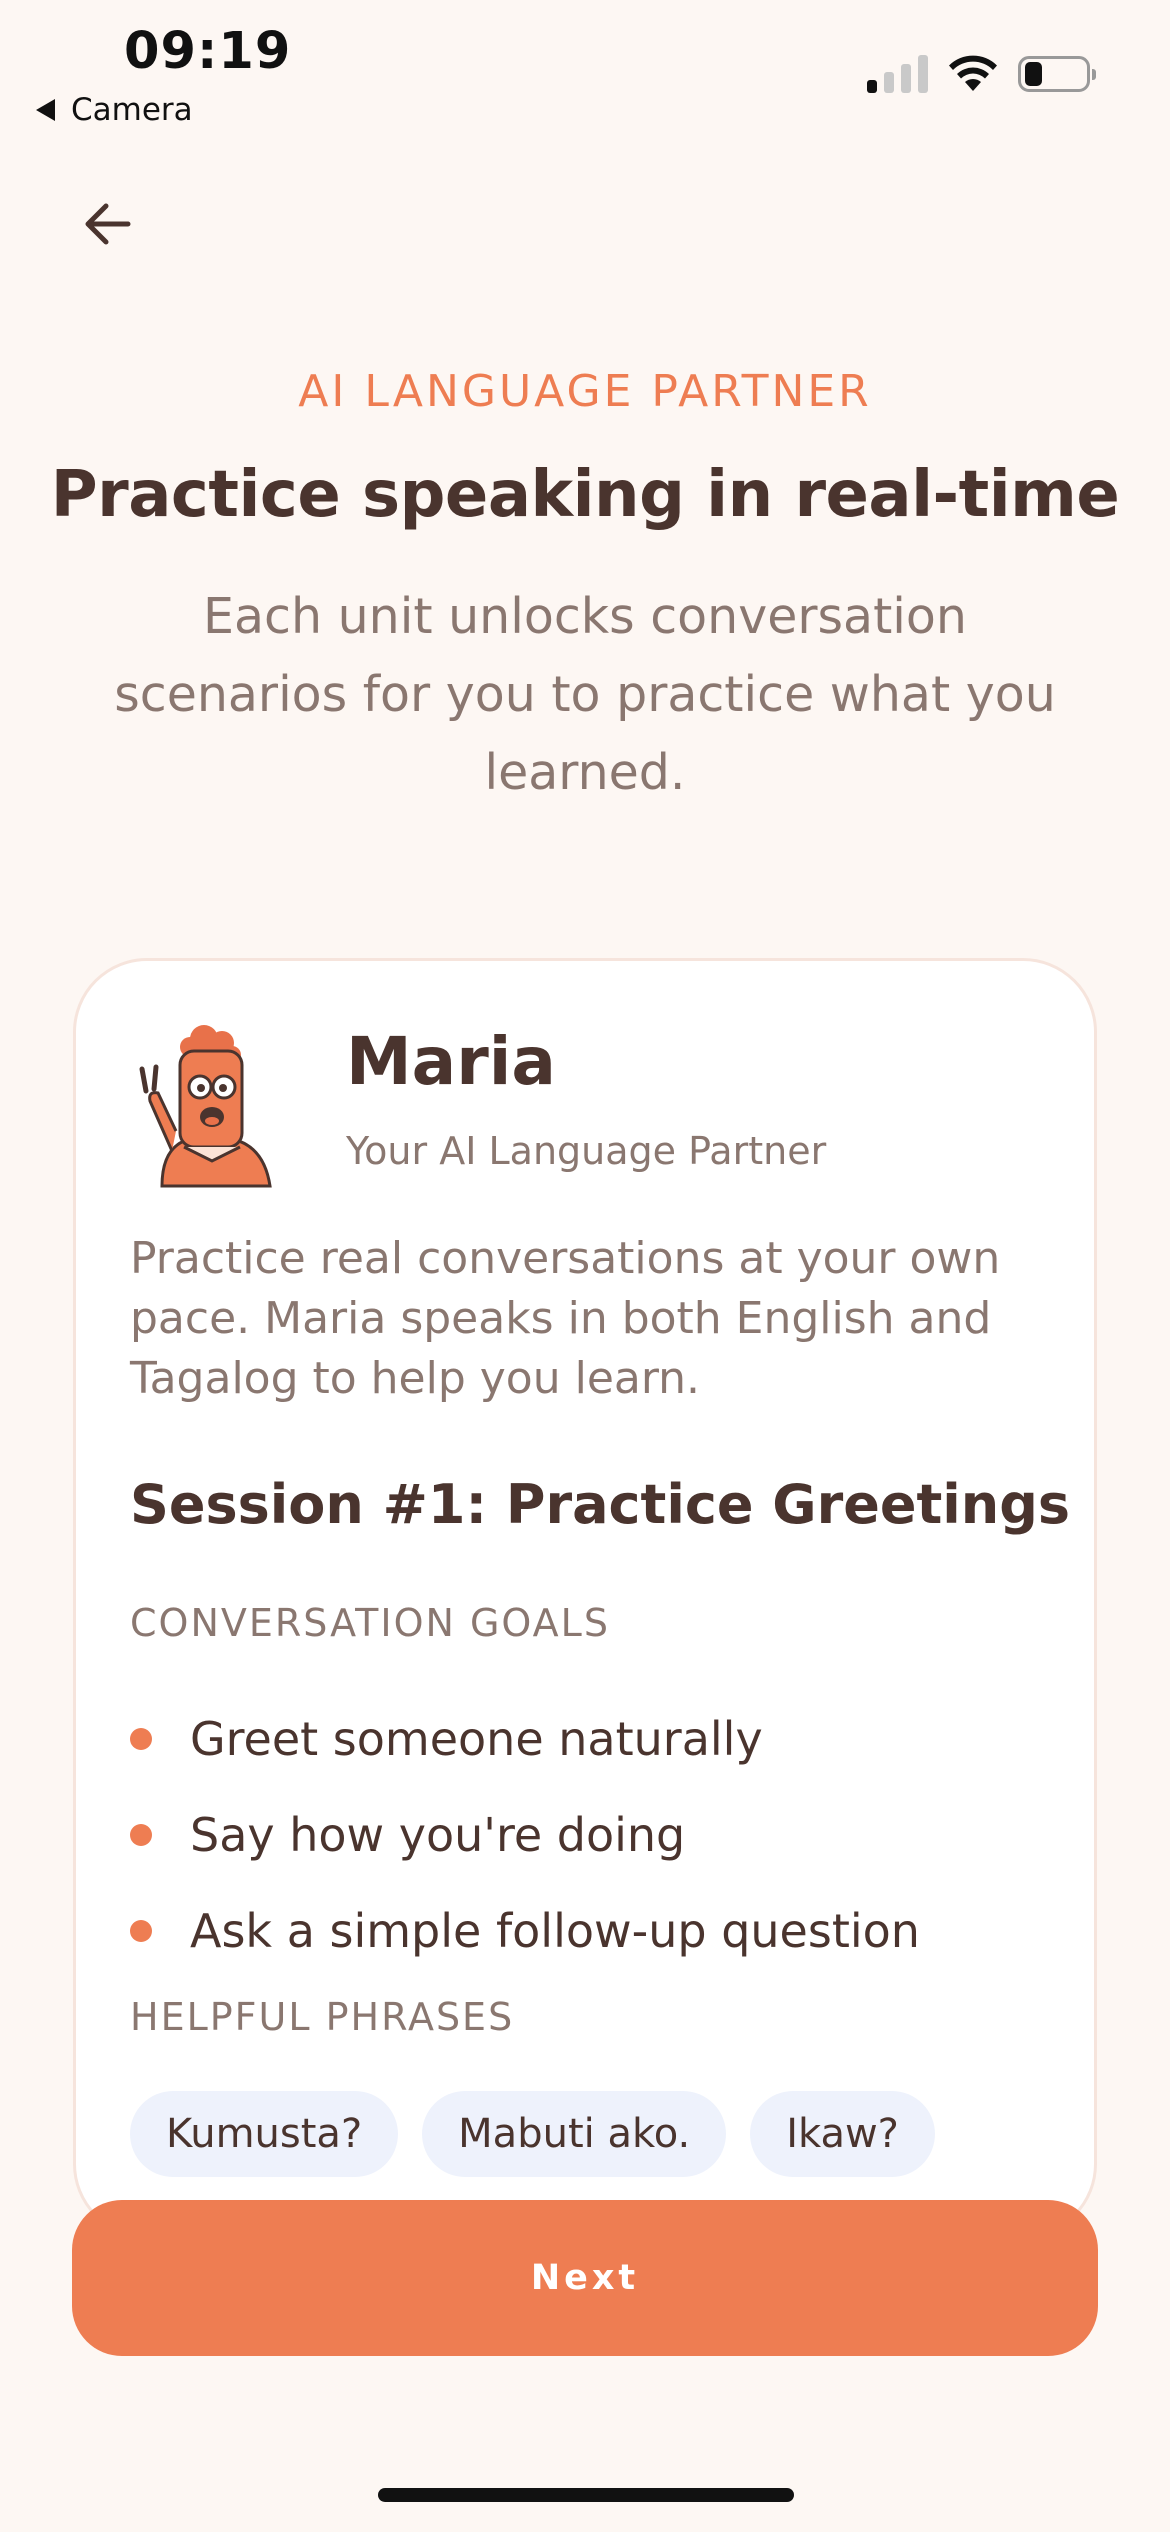 The image size is (1170, 2532). I want to click on next-button: Next, so click(585, 2278).